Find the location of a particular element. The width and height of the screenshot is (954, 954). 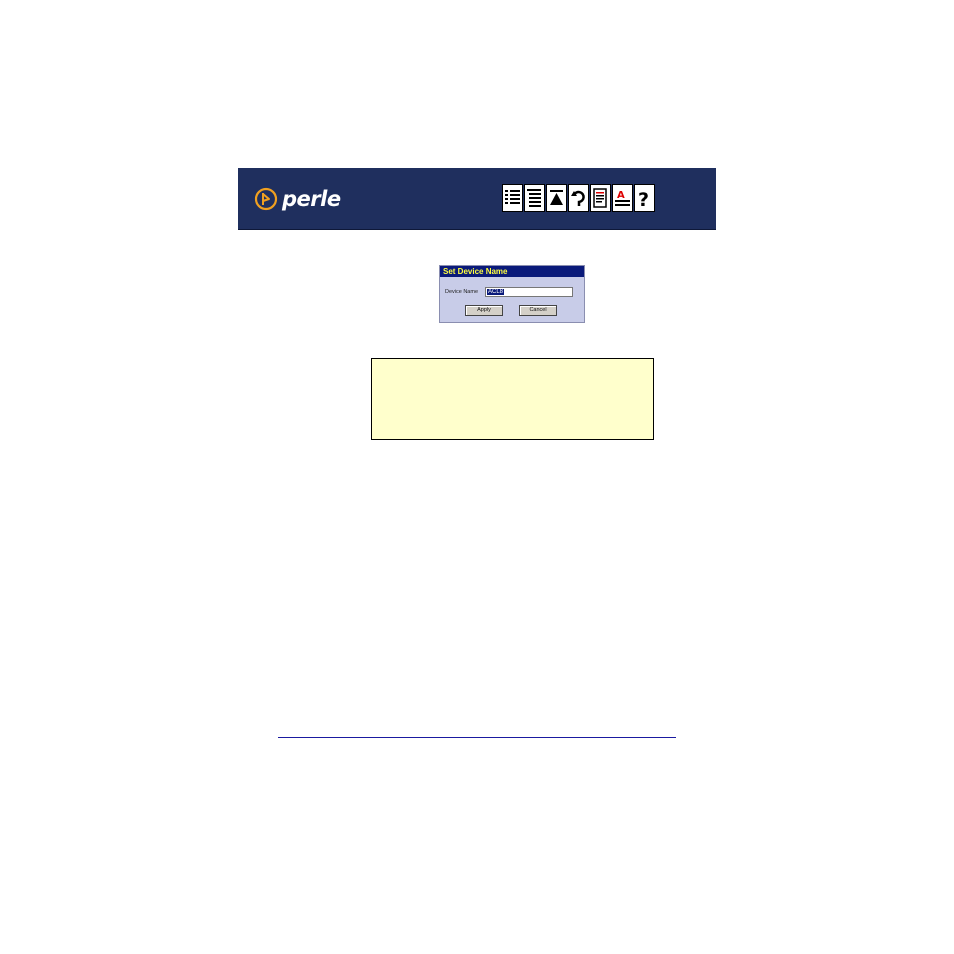

device-name-input: ACL8 is located at coordinates (529, 292).